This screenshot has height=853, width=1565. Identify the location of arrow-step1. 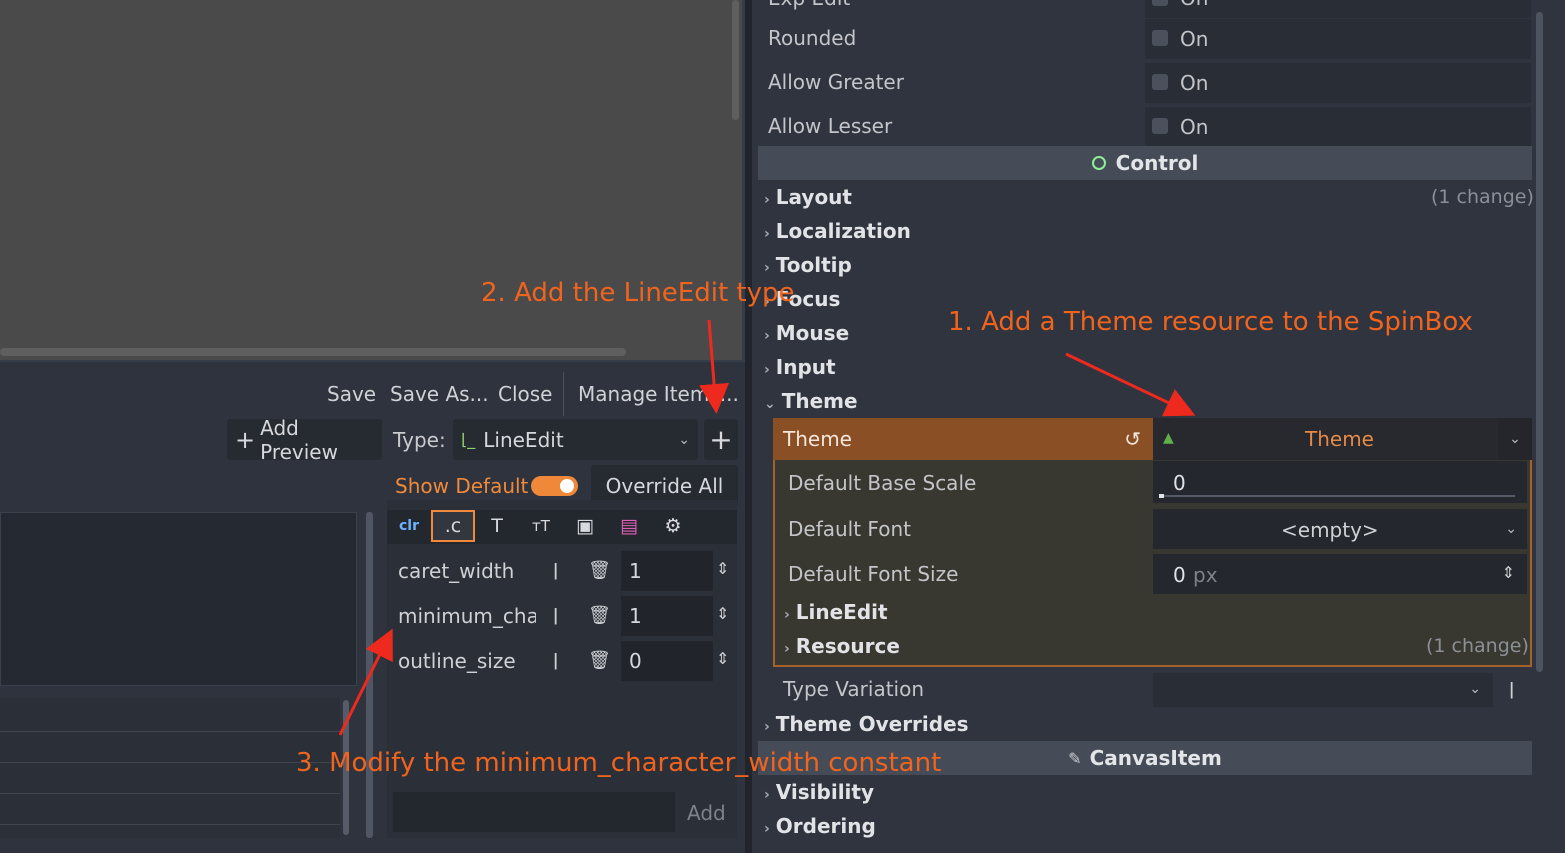
(1130, 384).